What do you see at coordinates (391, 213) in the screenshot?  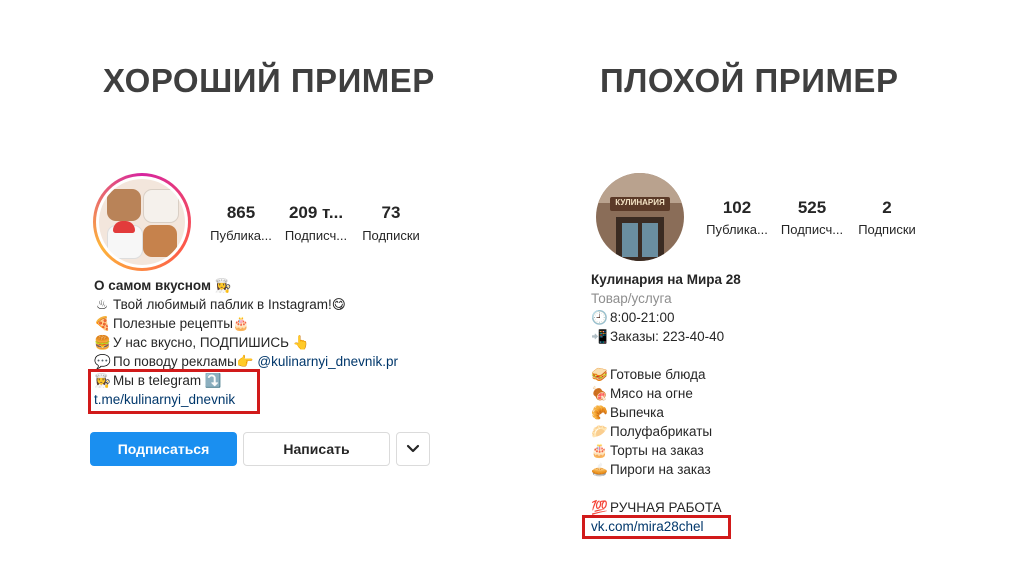 I see `following-count: 73` at bounding box center [391, 213].